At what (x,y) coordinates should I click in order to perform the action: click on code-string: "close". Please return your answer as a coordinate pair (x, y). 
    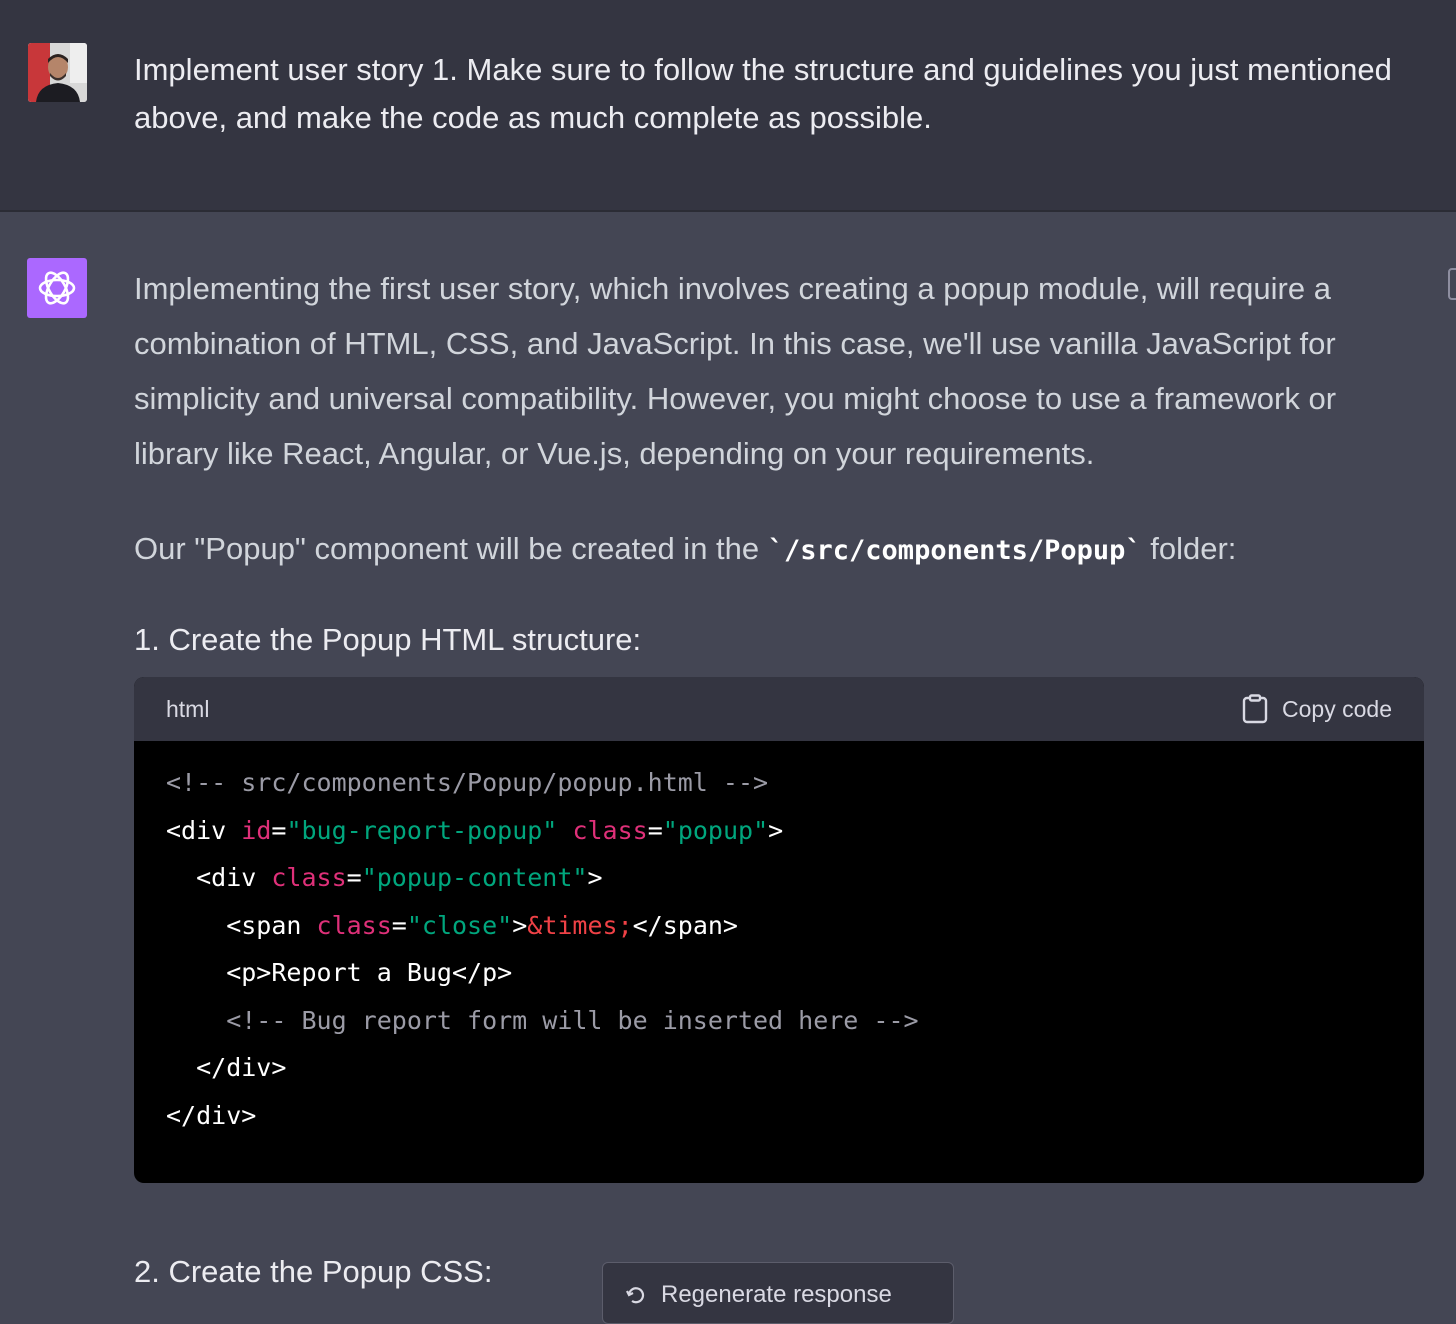
    Looking at the image, I should click on (459, 925).